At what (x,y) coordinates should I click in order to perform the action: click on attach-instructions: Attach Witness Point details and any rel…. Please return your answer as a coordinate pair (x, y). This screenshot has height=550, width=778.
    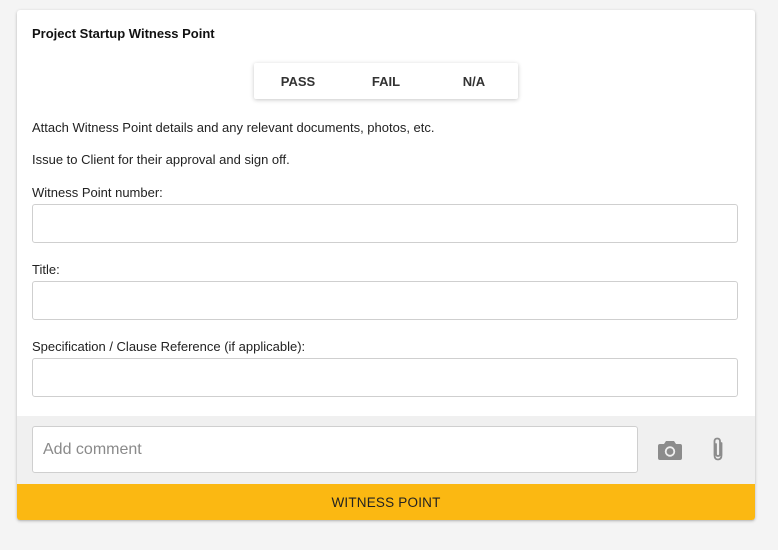
    Looking at the image, I should click on (233, 127).